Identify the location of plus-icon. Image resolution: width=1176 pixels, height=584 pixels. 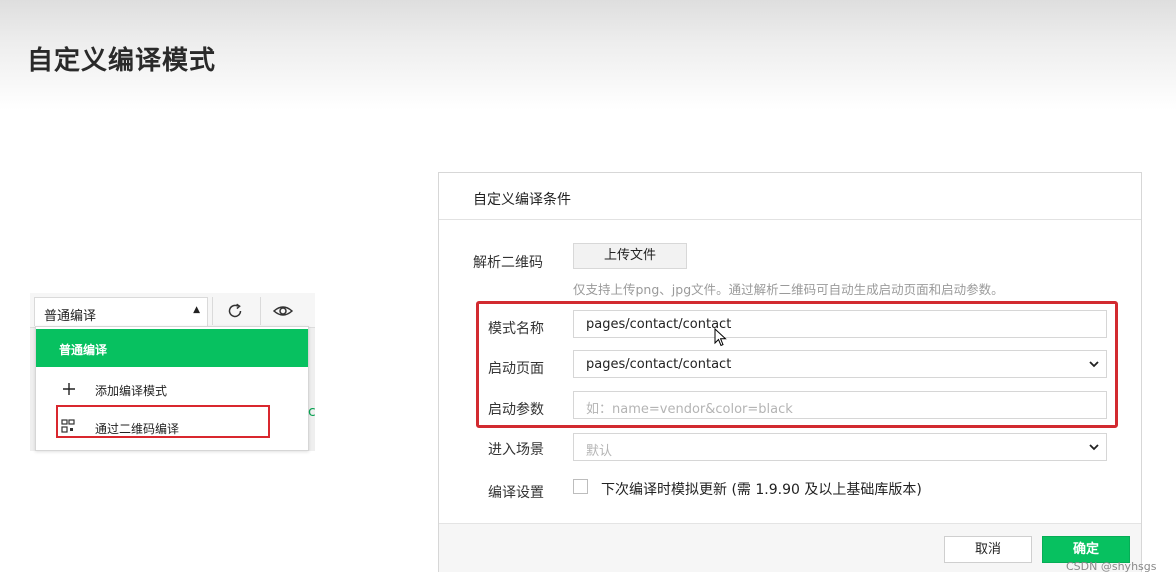
(69, 390).